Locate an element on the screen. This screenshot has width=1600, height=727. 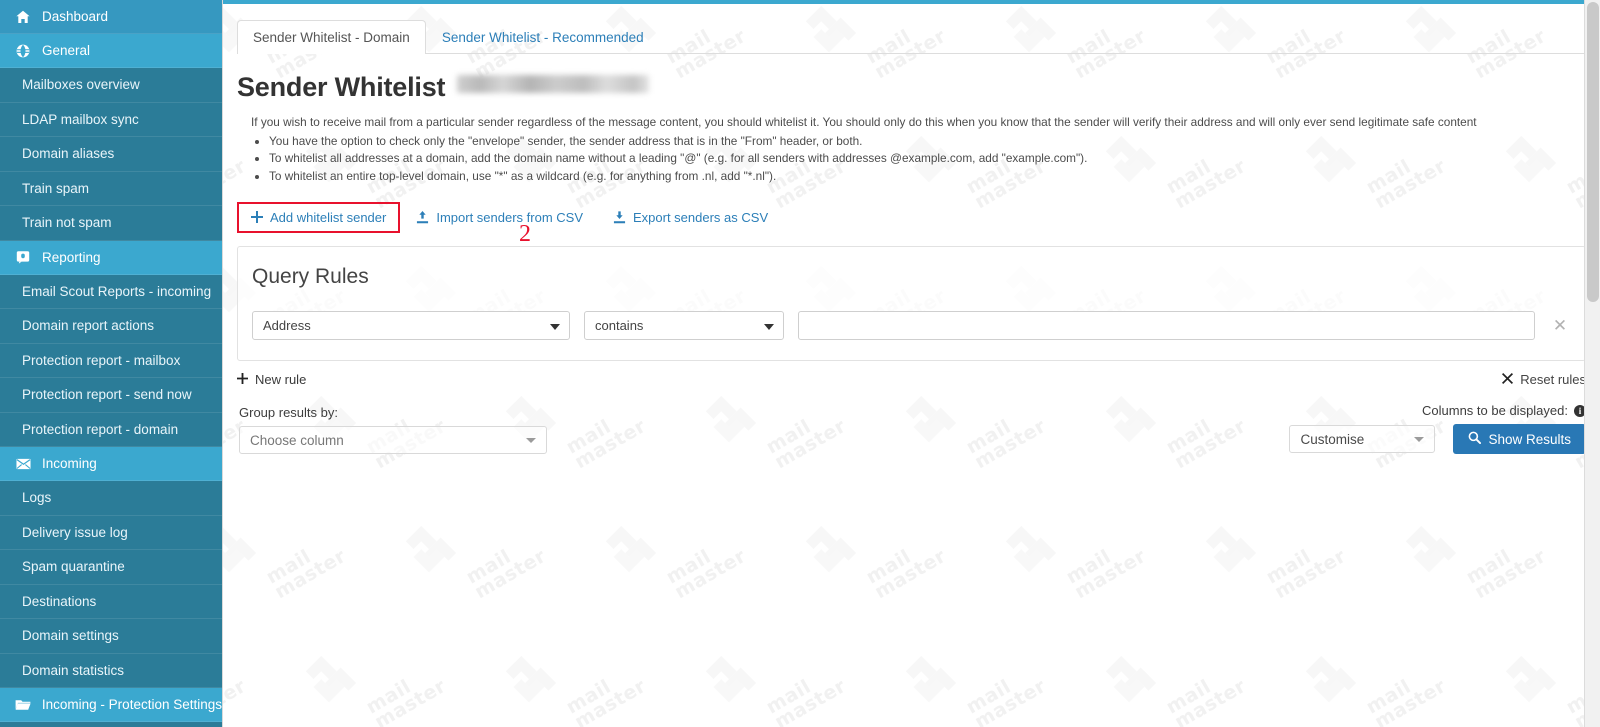
sidebar-item-logs: Logs is located at coordinates (111, 498).